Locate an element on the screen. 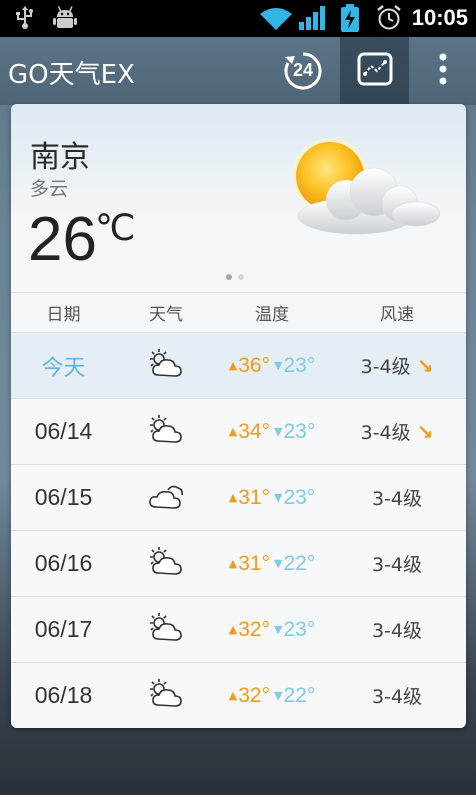  battery-charging-icon is located at coordinates (350, 20).